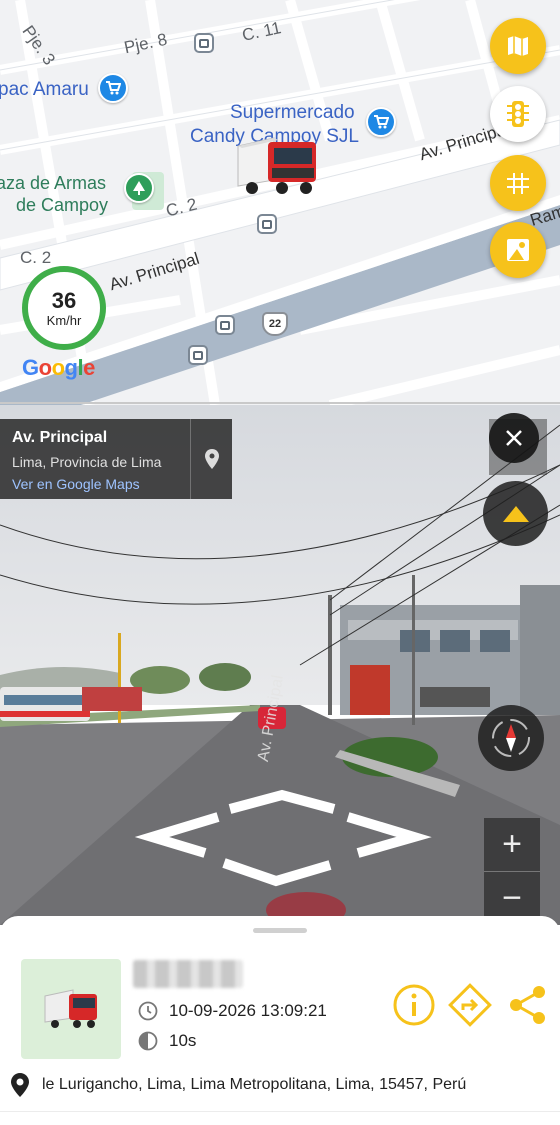 The image size is (560, 1125). What do you see at coordinates (280, 930) in the screenshot?
I see `drag-handle` at bounding box center [280, 930].